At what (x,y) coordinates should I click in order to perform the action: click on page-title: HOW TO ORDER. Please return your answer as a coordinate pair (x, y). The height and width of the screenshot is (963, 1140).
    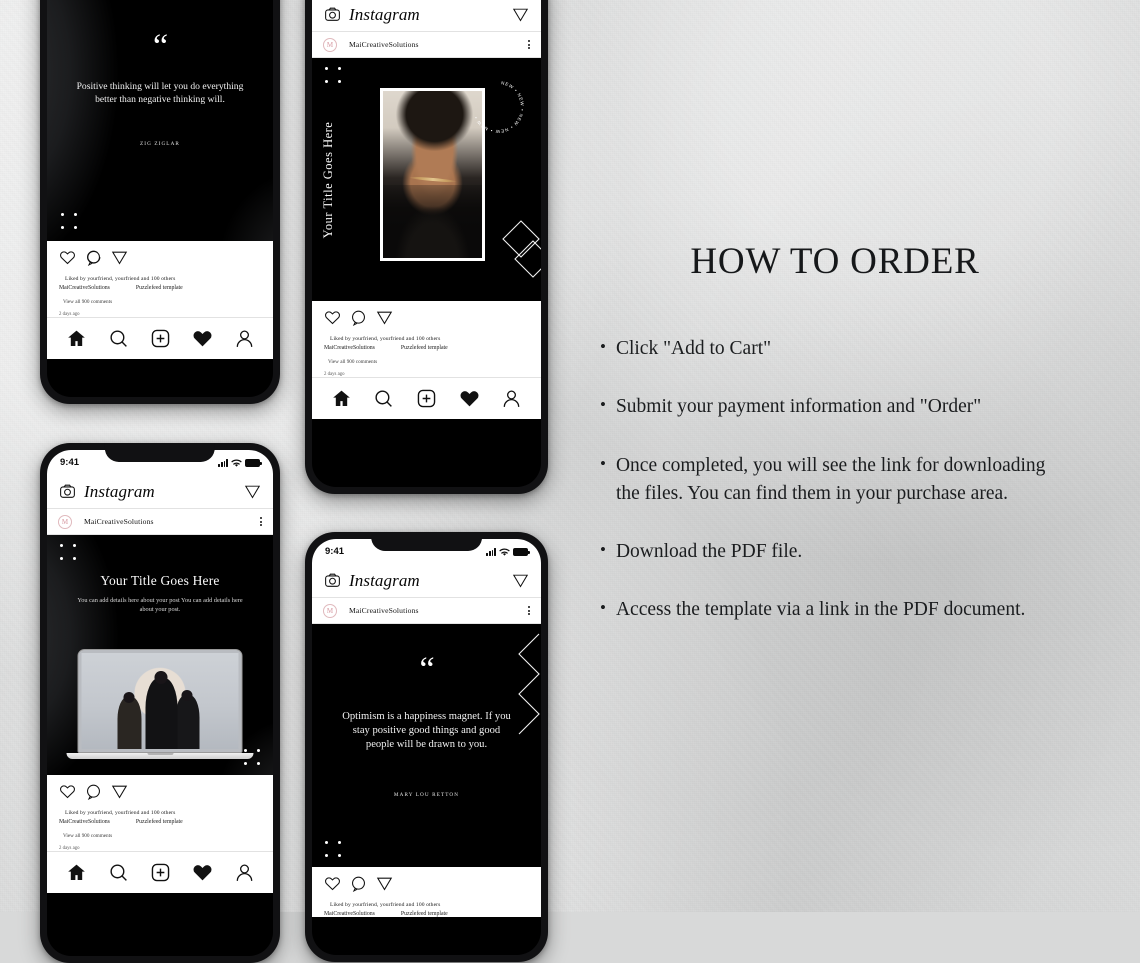
    Looking at the image, I should click on (835, 261).